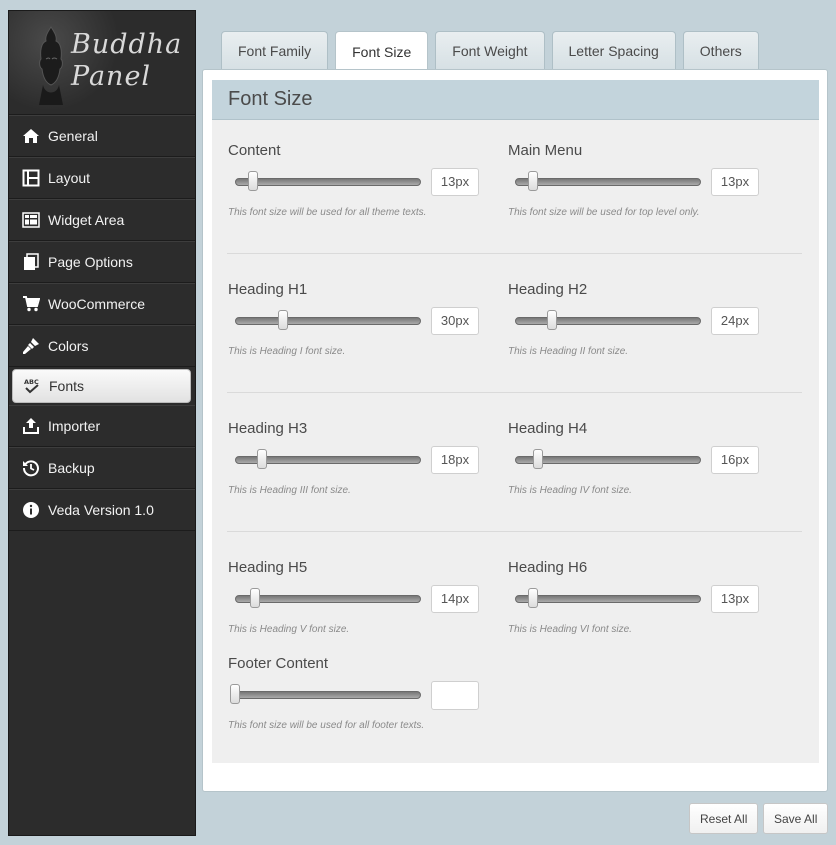 The height and width of the screenshot is (845, 836). What do you see at coordinates (71, 468) in the screenshot?
I see `sidebar-item-label: Backup` at bounding box center [71, 468].